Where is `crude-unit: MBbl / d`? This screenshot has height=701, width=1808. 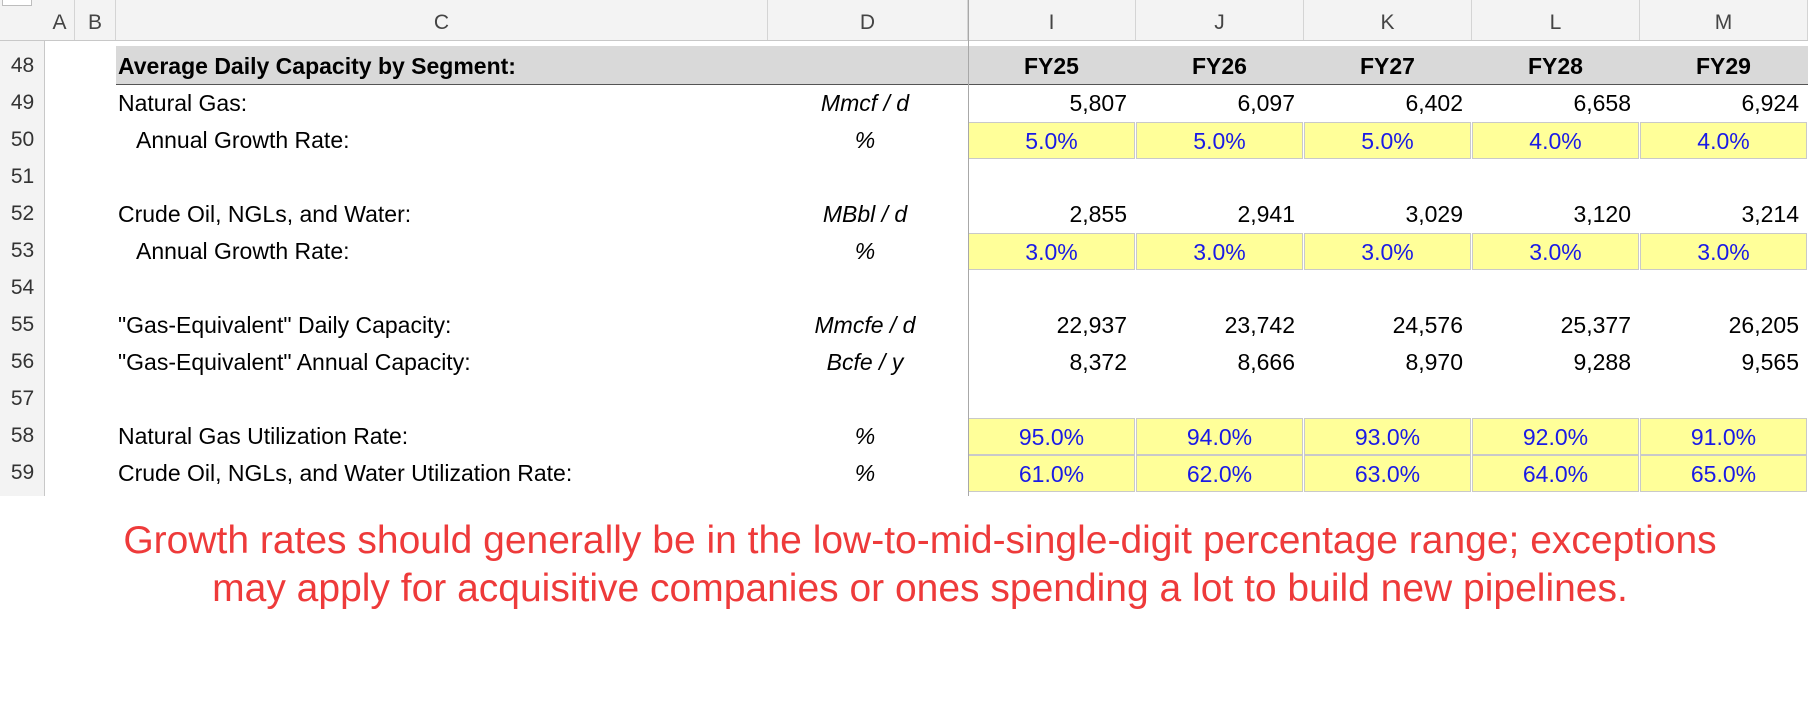 crude-unit: MBbl / d is located at coordinates (865, 214).